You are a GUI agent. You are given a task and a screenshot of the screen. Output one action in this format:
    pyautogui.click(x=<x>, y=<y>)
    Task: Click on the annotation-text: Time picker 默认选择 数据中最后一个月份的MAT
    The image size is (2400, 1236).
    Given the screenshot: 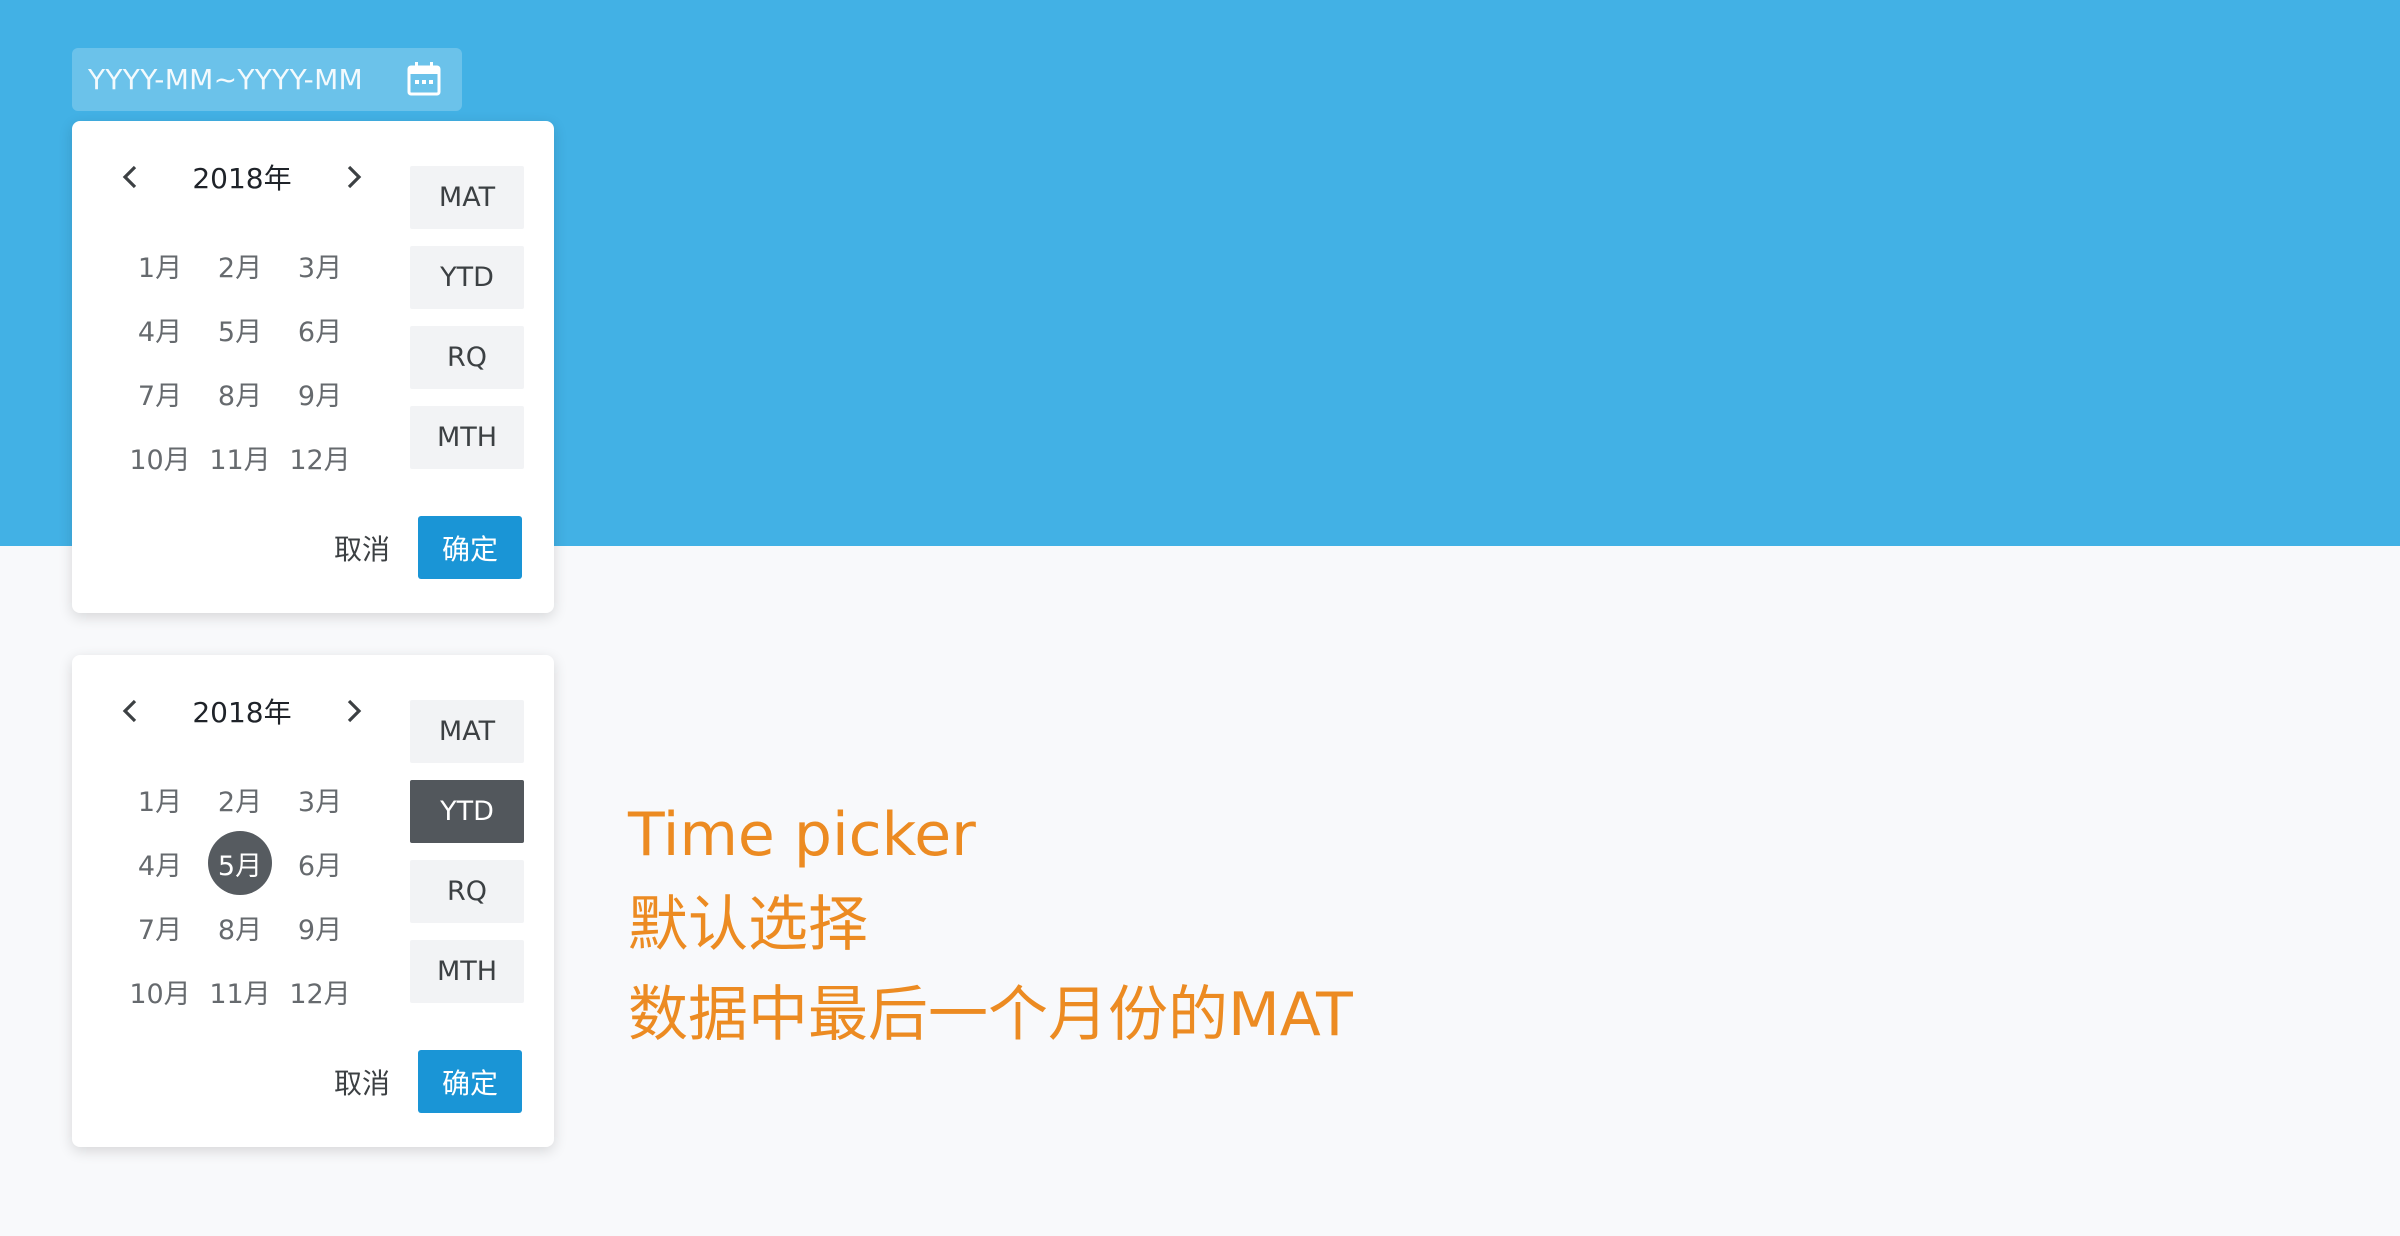 What is the action you would take?
    pyautogui.click(x=990, y=925)
    